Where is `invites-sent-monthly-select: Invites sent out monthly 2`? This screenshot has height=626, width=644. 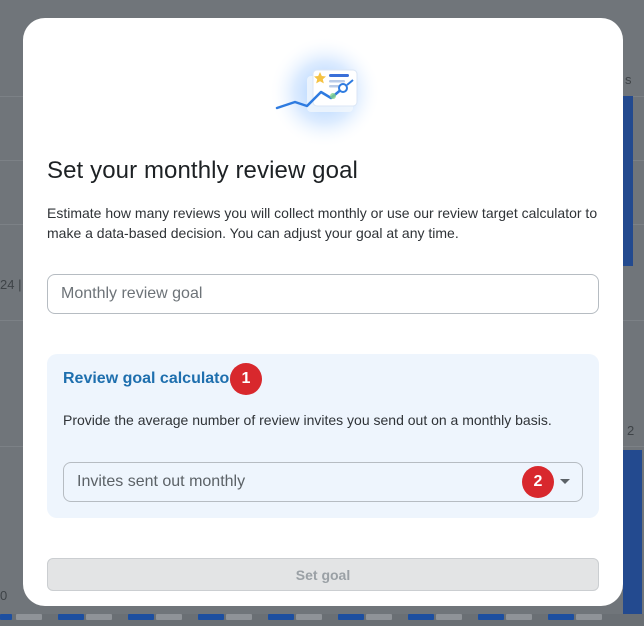
invites-sent-monthly-select: Invites sent out monthly 2 is located at coordinates (323, 482).